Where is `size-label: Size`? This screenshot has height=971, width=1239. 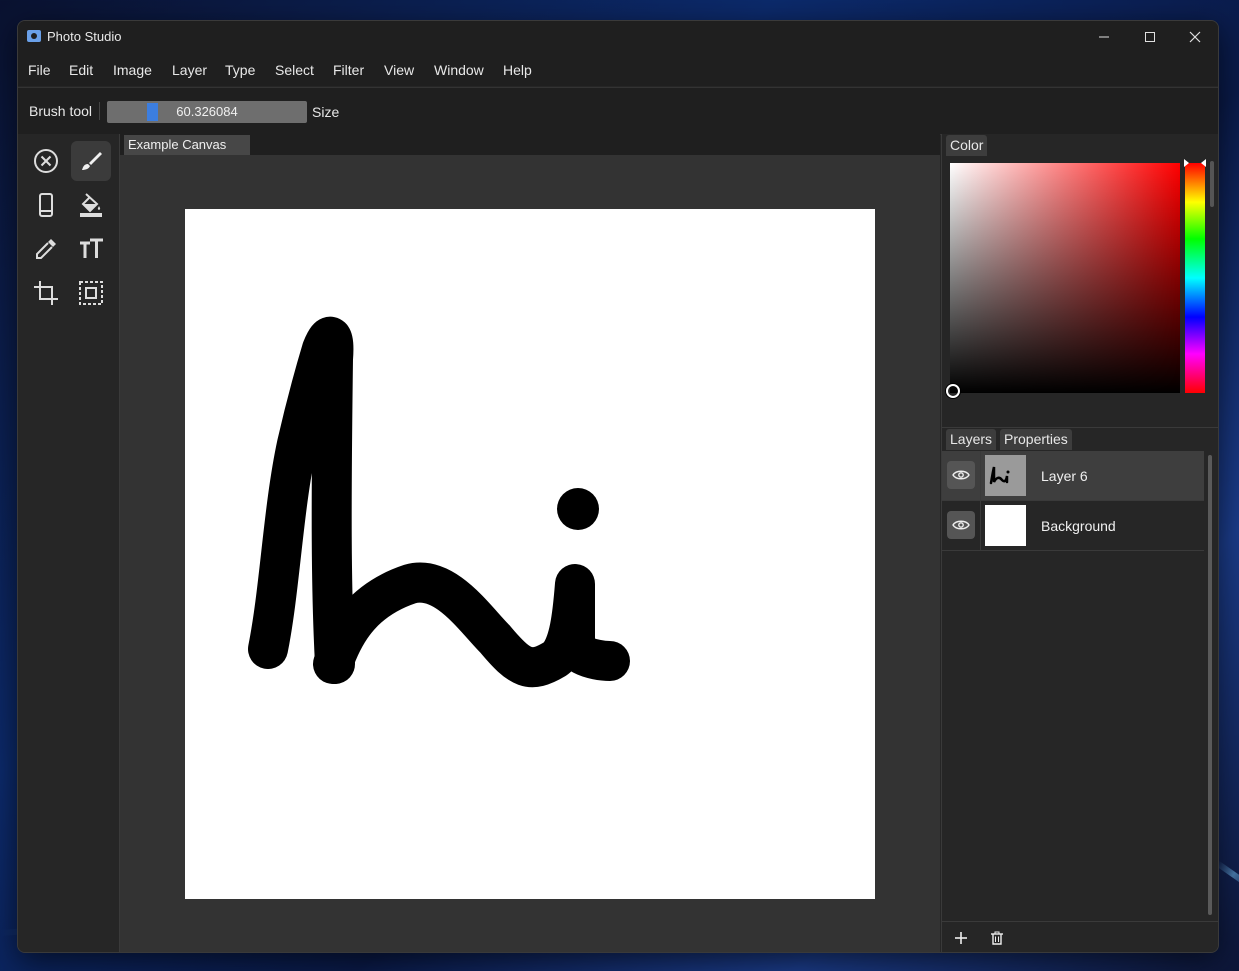
size-label: Size is located at coordinates (326, 112).